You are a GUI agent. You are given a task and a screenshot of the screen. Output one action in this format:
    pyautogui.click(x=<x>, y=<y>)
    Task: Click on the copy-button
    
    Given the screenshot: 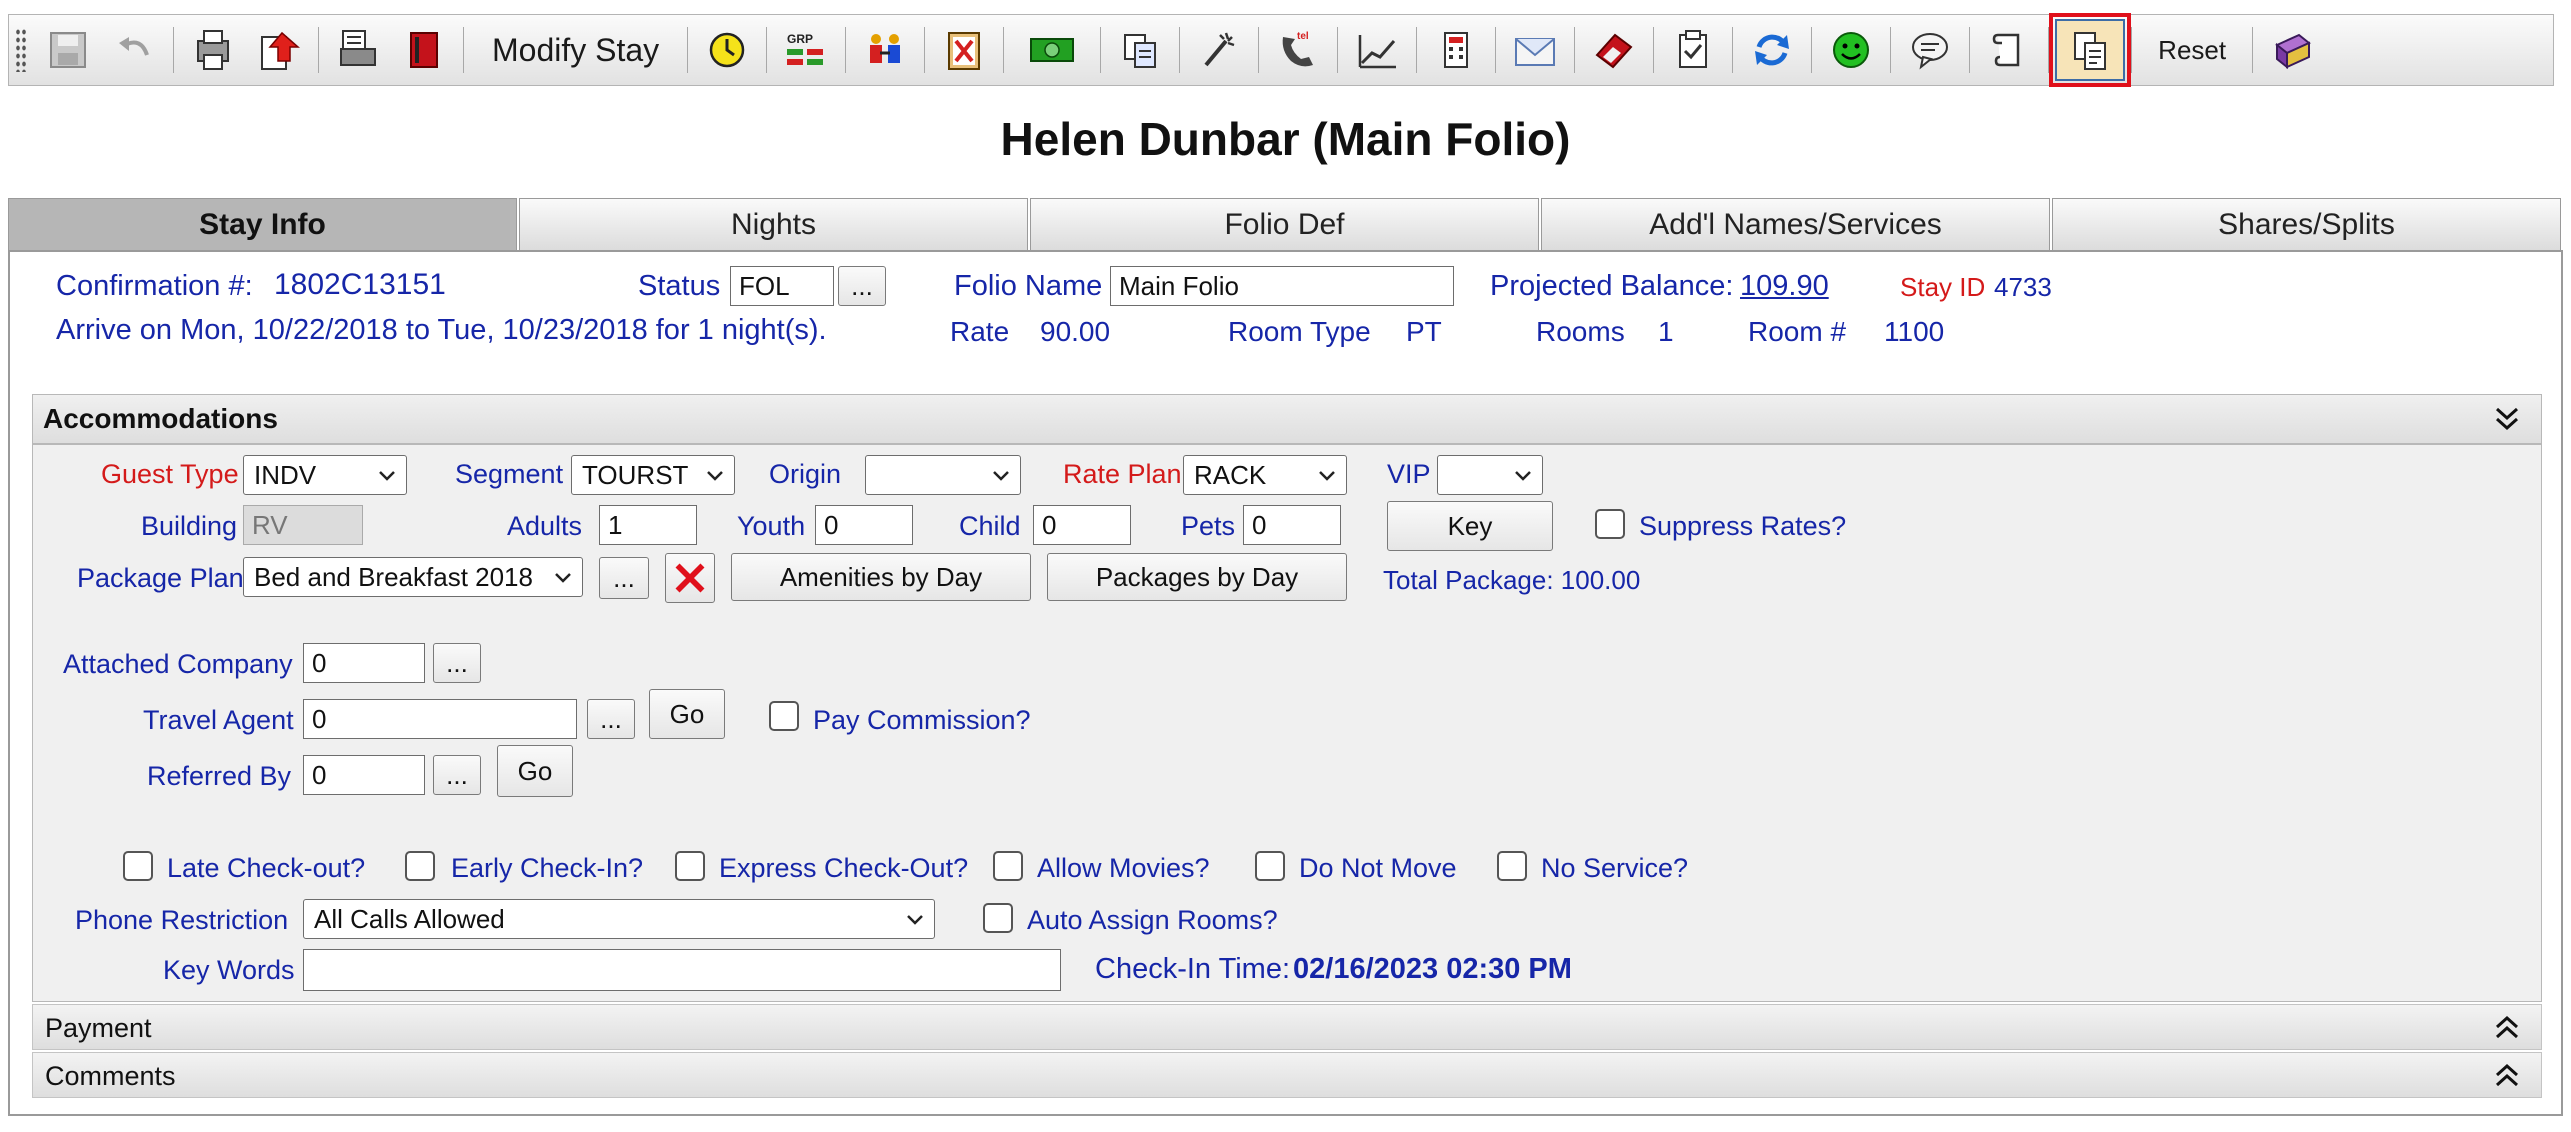 What is the action you would take?
    pyautogui.click(x=1140, y=50)
    